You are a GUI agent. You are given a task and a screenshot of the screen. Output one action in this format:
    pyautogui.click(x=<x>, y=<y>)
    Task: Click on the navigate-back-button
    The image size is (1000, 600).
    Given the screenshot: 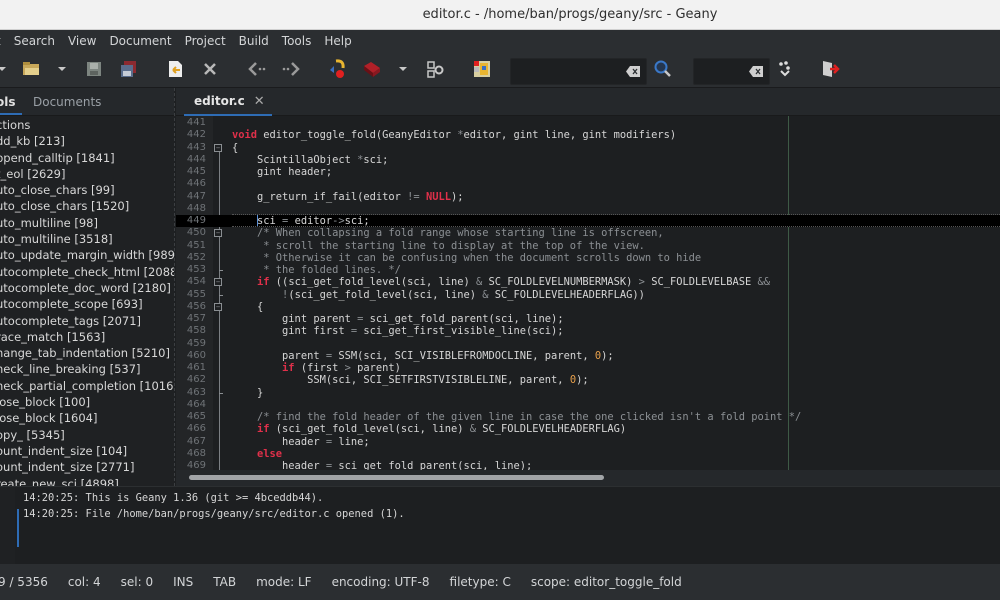 What is the action you would take?
    pyautogui.click(x=257, y=69)
    